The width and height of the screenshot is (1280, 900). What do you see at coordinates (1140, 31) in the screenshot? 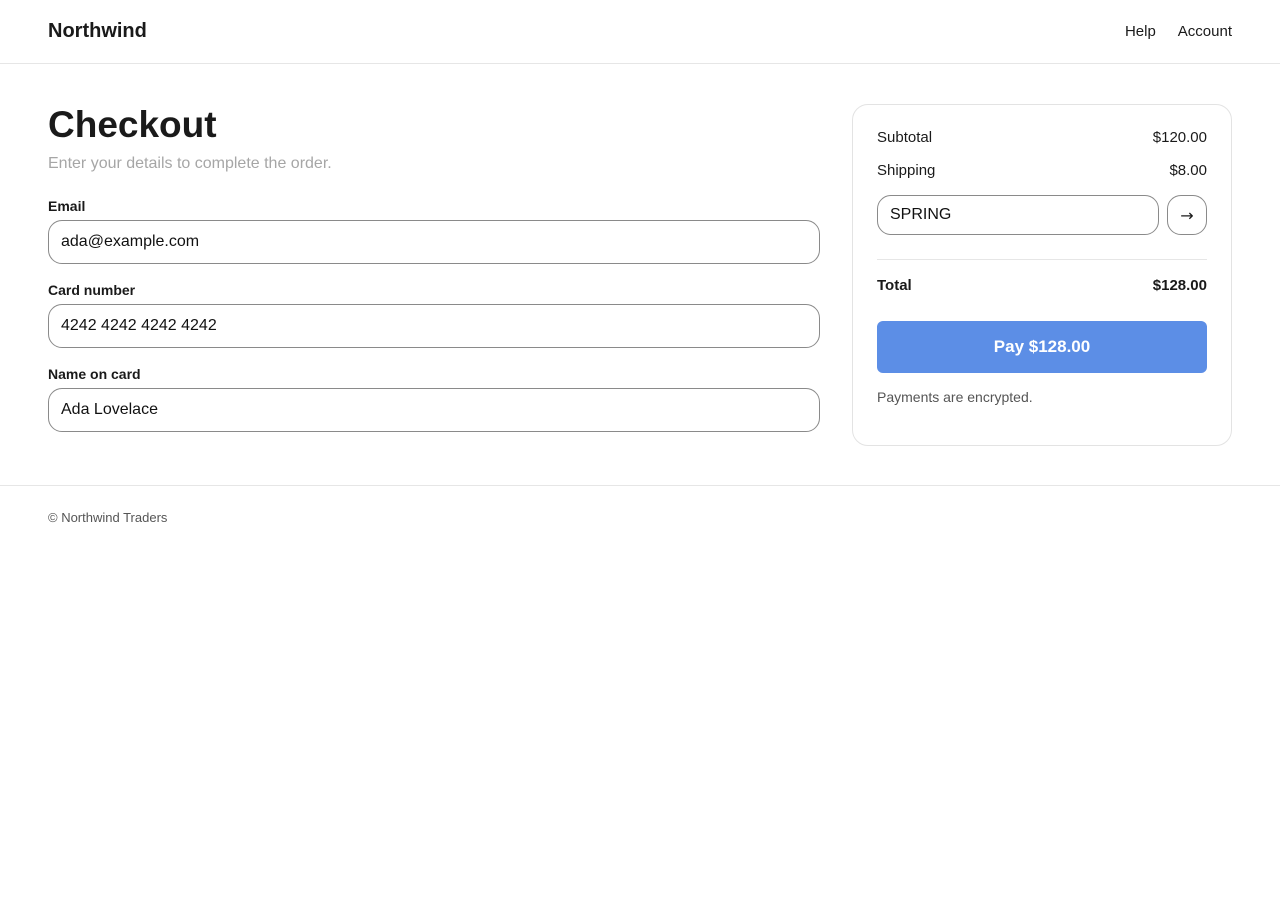
I see `nav-link-help: Help` at bounding box center [1140, 31].